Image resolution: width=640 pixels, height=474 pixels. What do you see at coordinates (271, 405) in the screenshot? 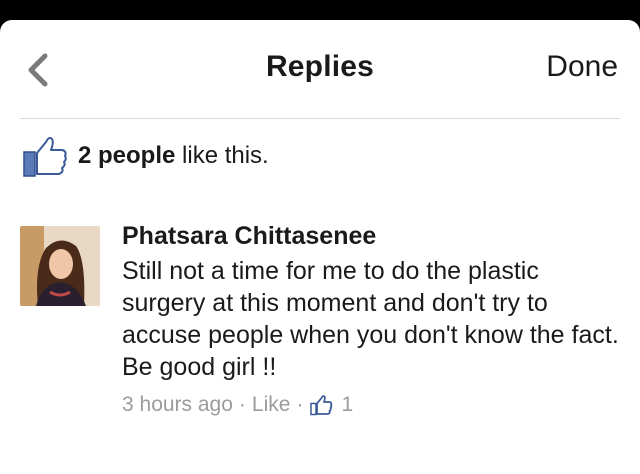
I see `like-link: Like` at bounding box center [271, 405].